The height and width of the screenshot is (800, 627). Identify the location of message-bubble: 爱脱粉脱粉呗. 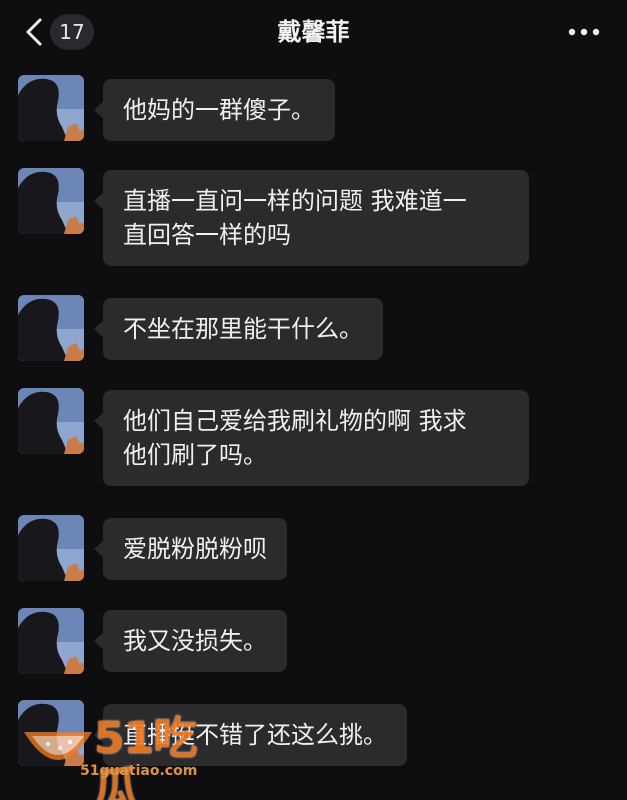
(190, 549).